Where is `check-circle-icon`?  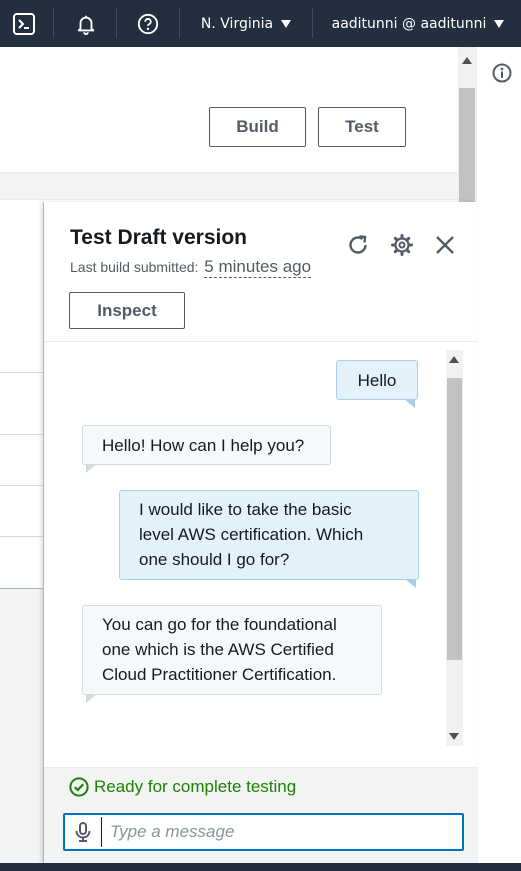
check-circle-icon is located at coordinates (79, 787).